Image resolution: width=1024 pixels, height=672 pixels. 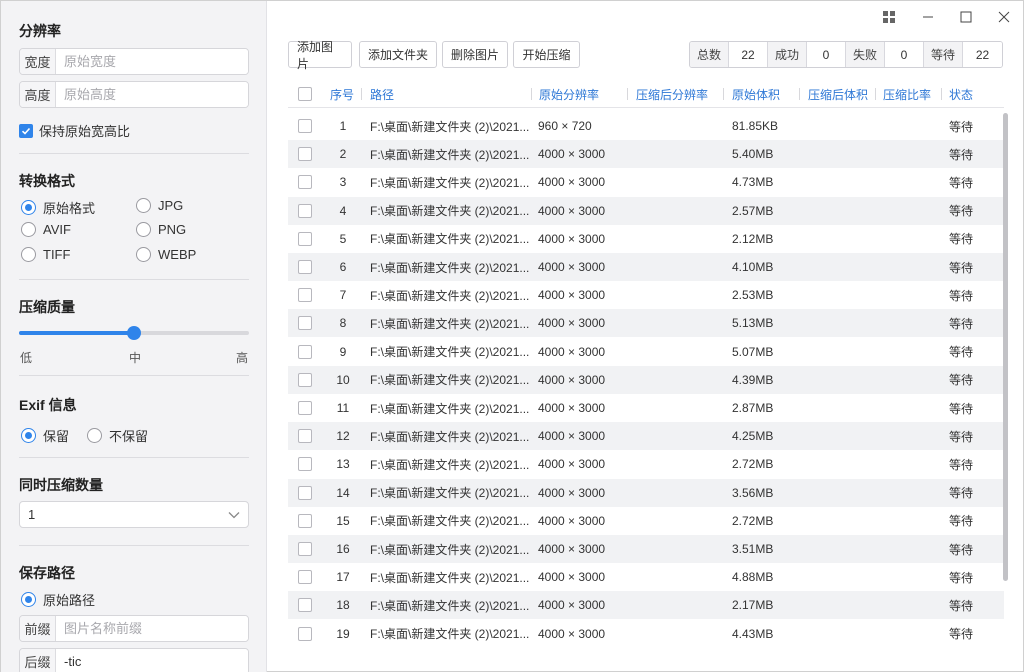 I want to click on header-path: 路径, so click(x=447, y=94).